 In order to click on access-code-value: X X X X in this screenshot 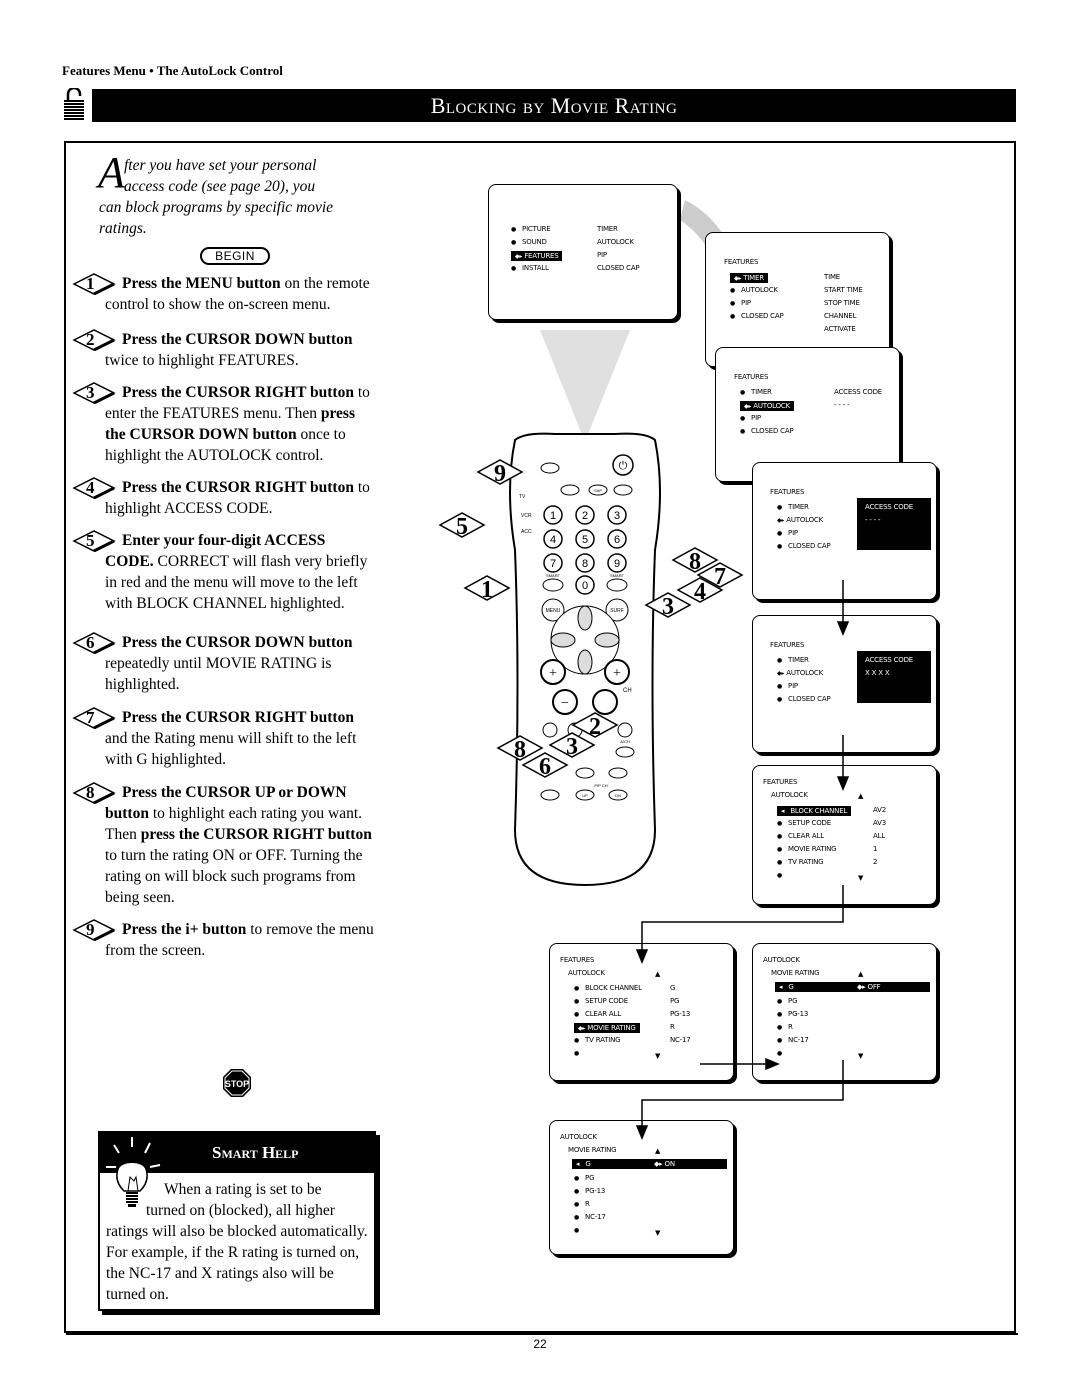, I will do `click(894, 673)`.